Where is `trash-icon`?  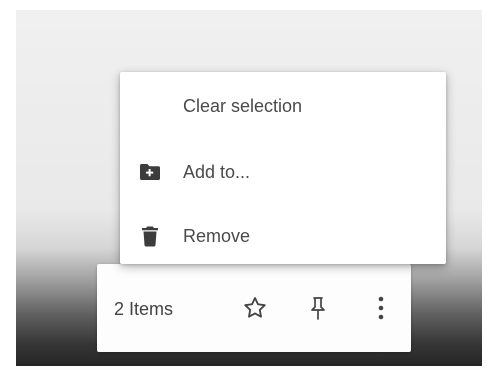 trash-icon is located at coordinates (150, 236).